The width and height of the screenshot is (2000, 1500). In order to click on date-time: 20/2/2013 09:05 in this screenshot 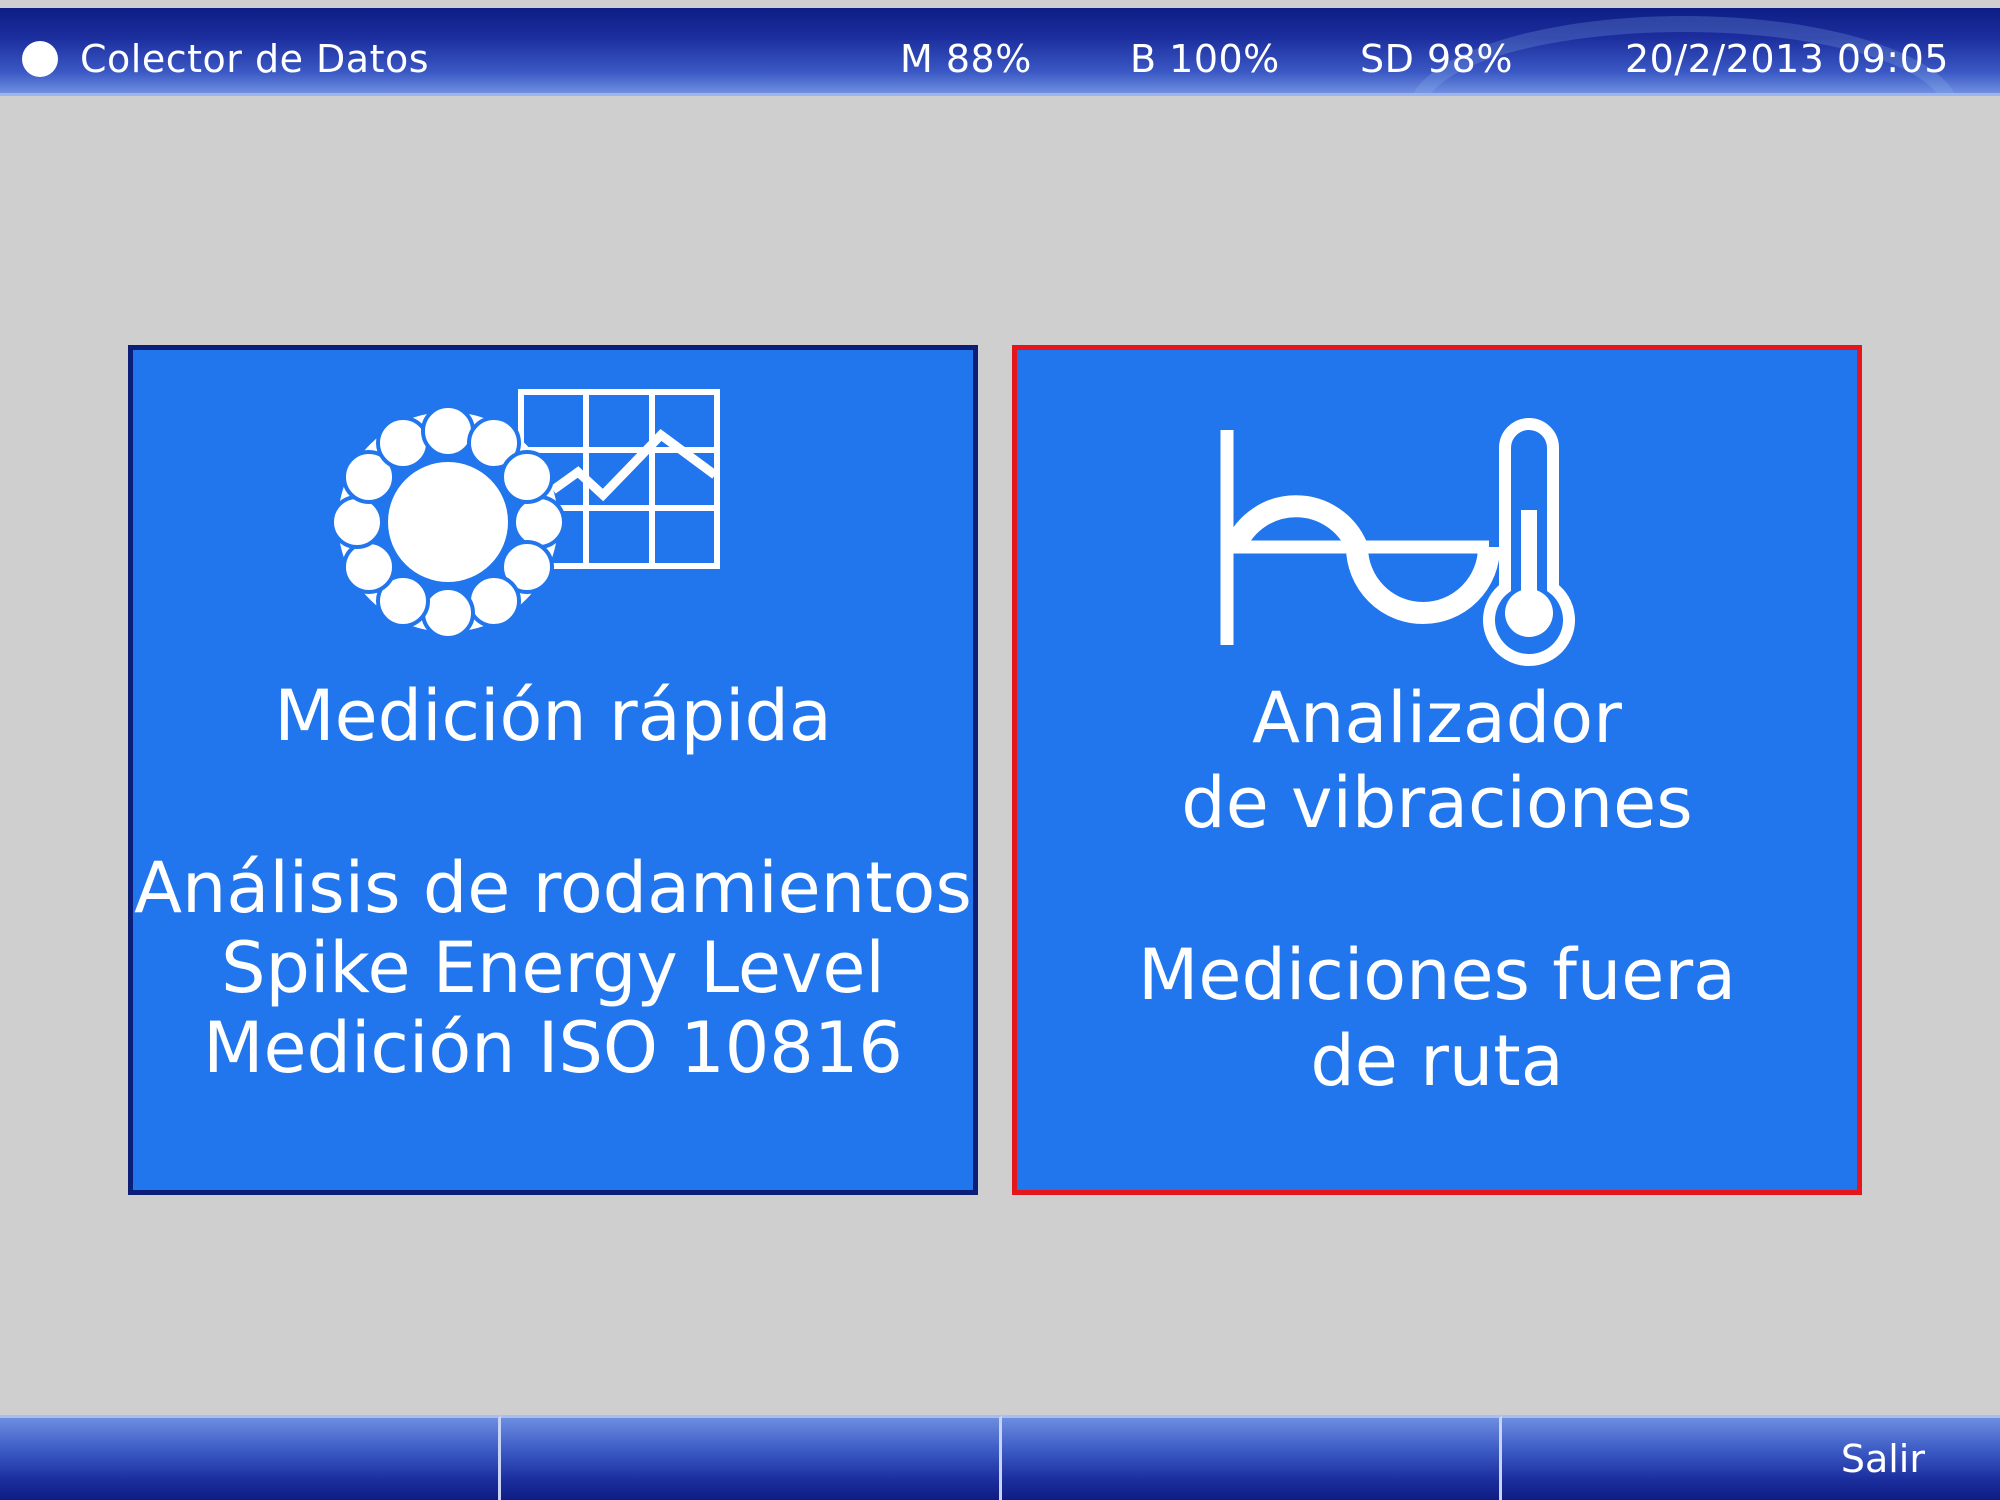, I will do `click(1787, 59)`.